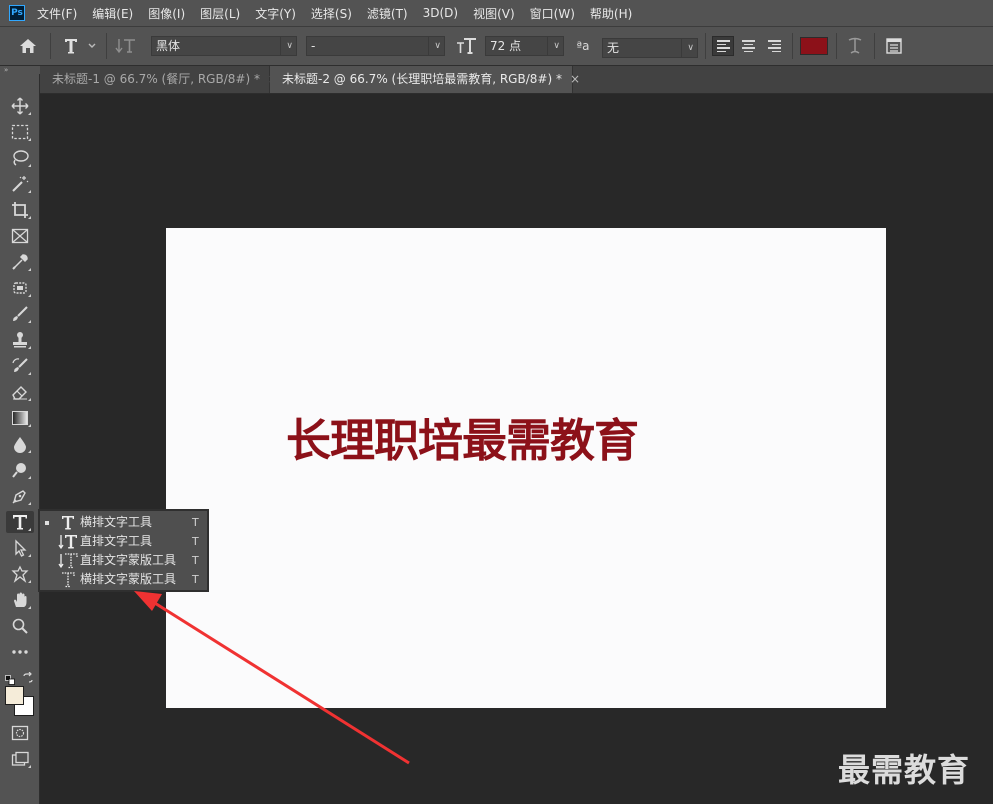 The height and width of the screenshot is (804, 993). I want to click on menu-select: 选择(S), so click(331, 13).